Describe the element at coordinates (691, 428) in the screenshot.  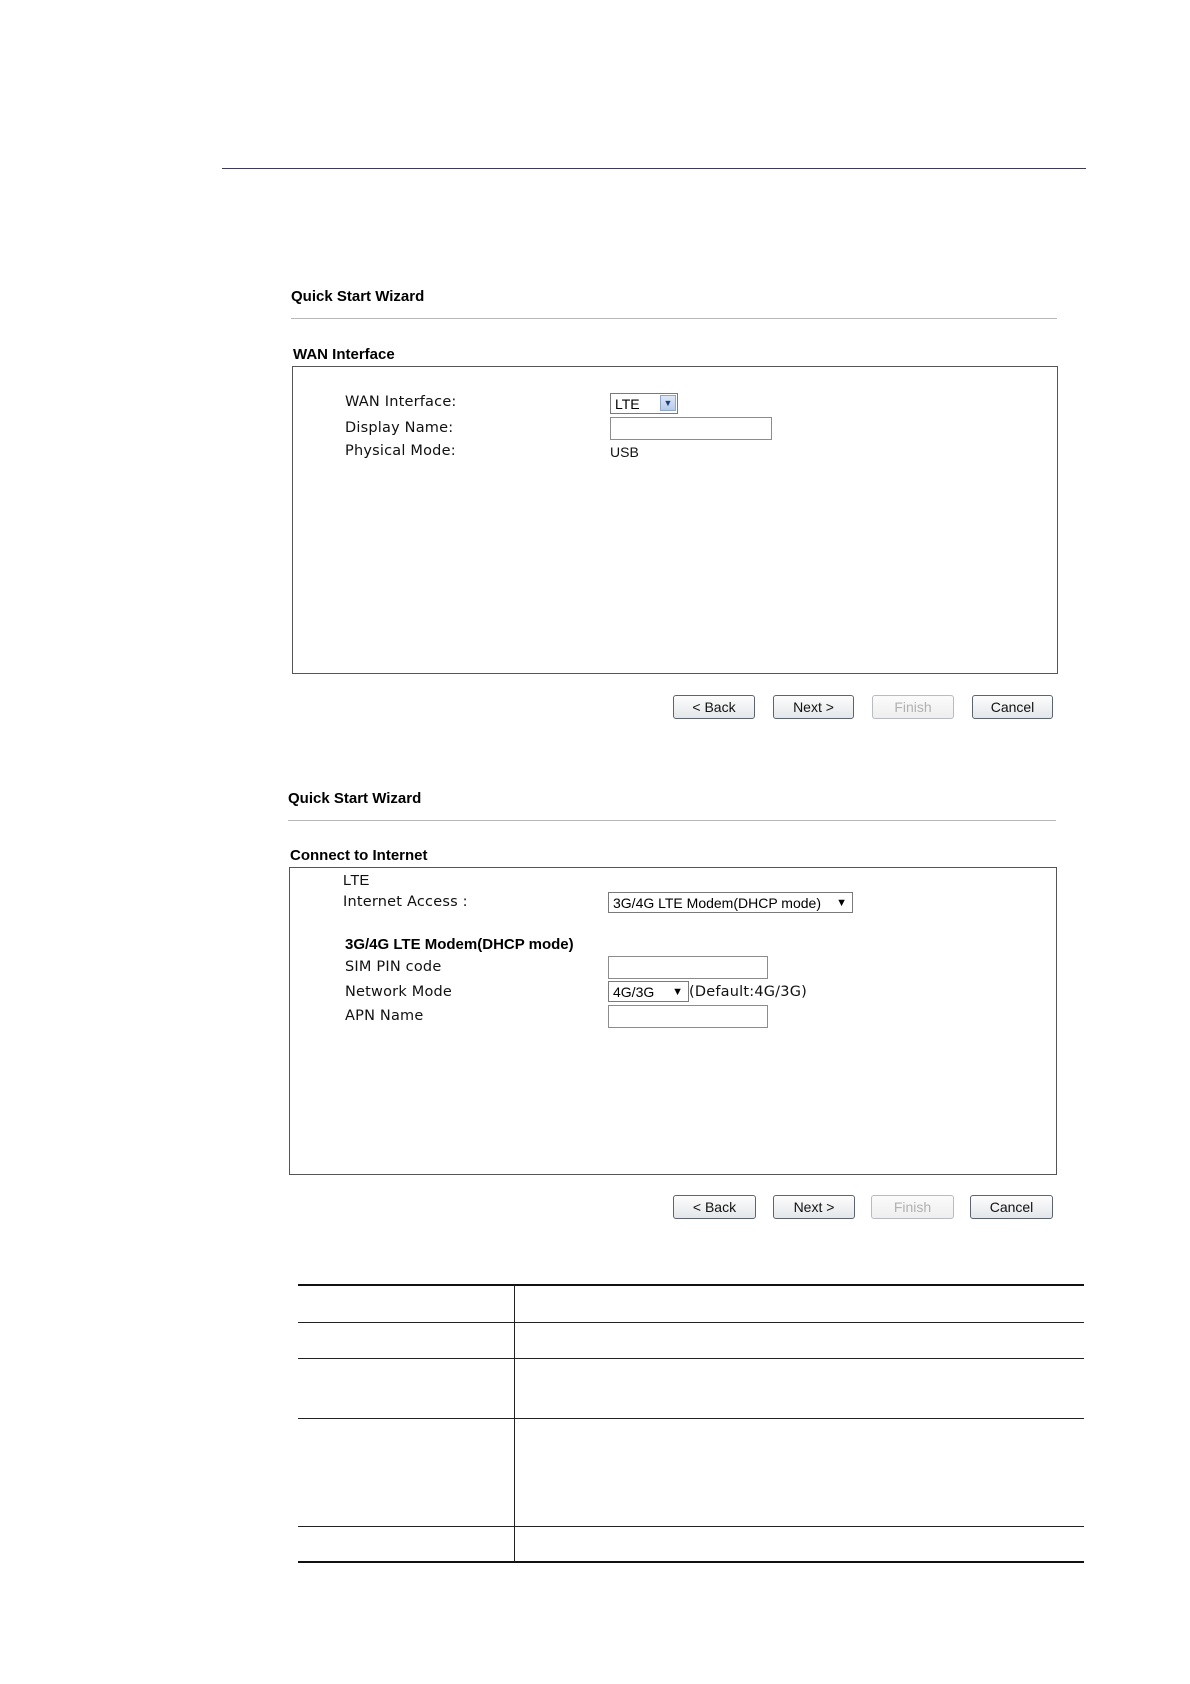
I see `display-name-input` at that location.